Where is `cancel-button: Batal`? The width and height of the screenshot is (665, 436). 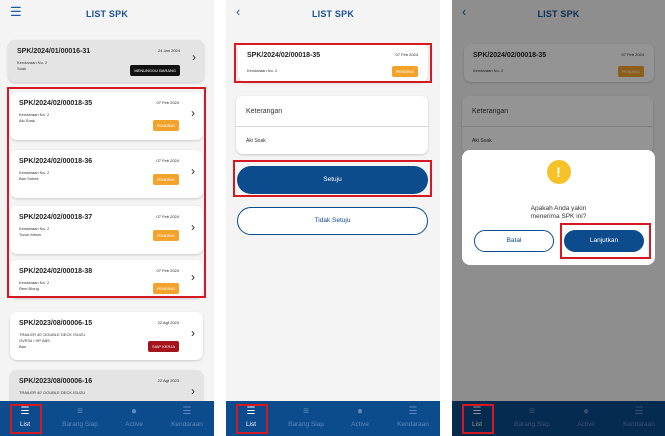
cancel-button: Batal is located at coordinates (514, 241).